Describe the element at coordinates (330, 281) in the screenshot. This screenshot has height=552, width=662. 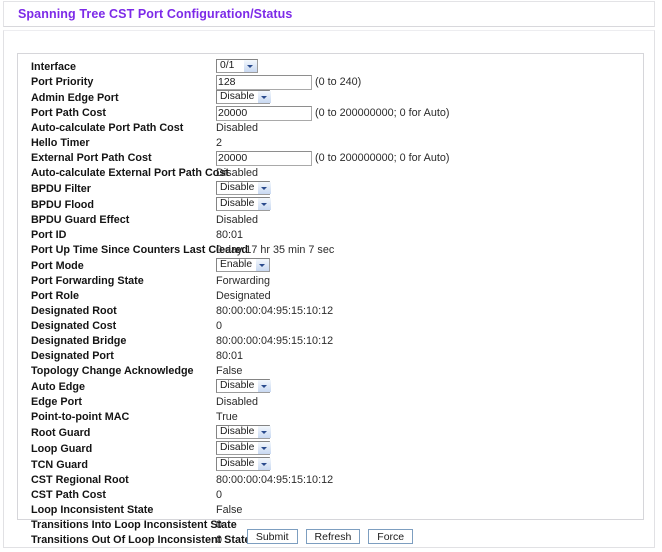
I see `form-row: Port Forwarding State Forwarding` at that location.